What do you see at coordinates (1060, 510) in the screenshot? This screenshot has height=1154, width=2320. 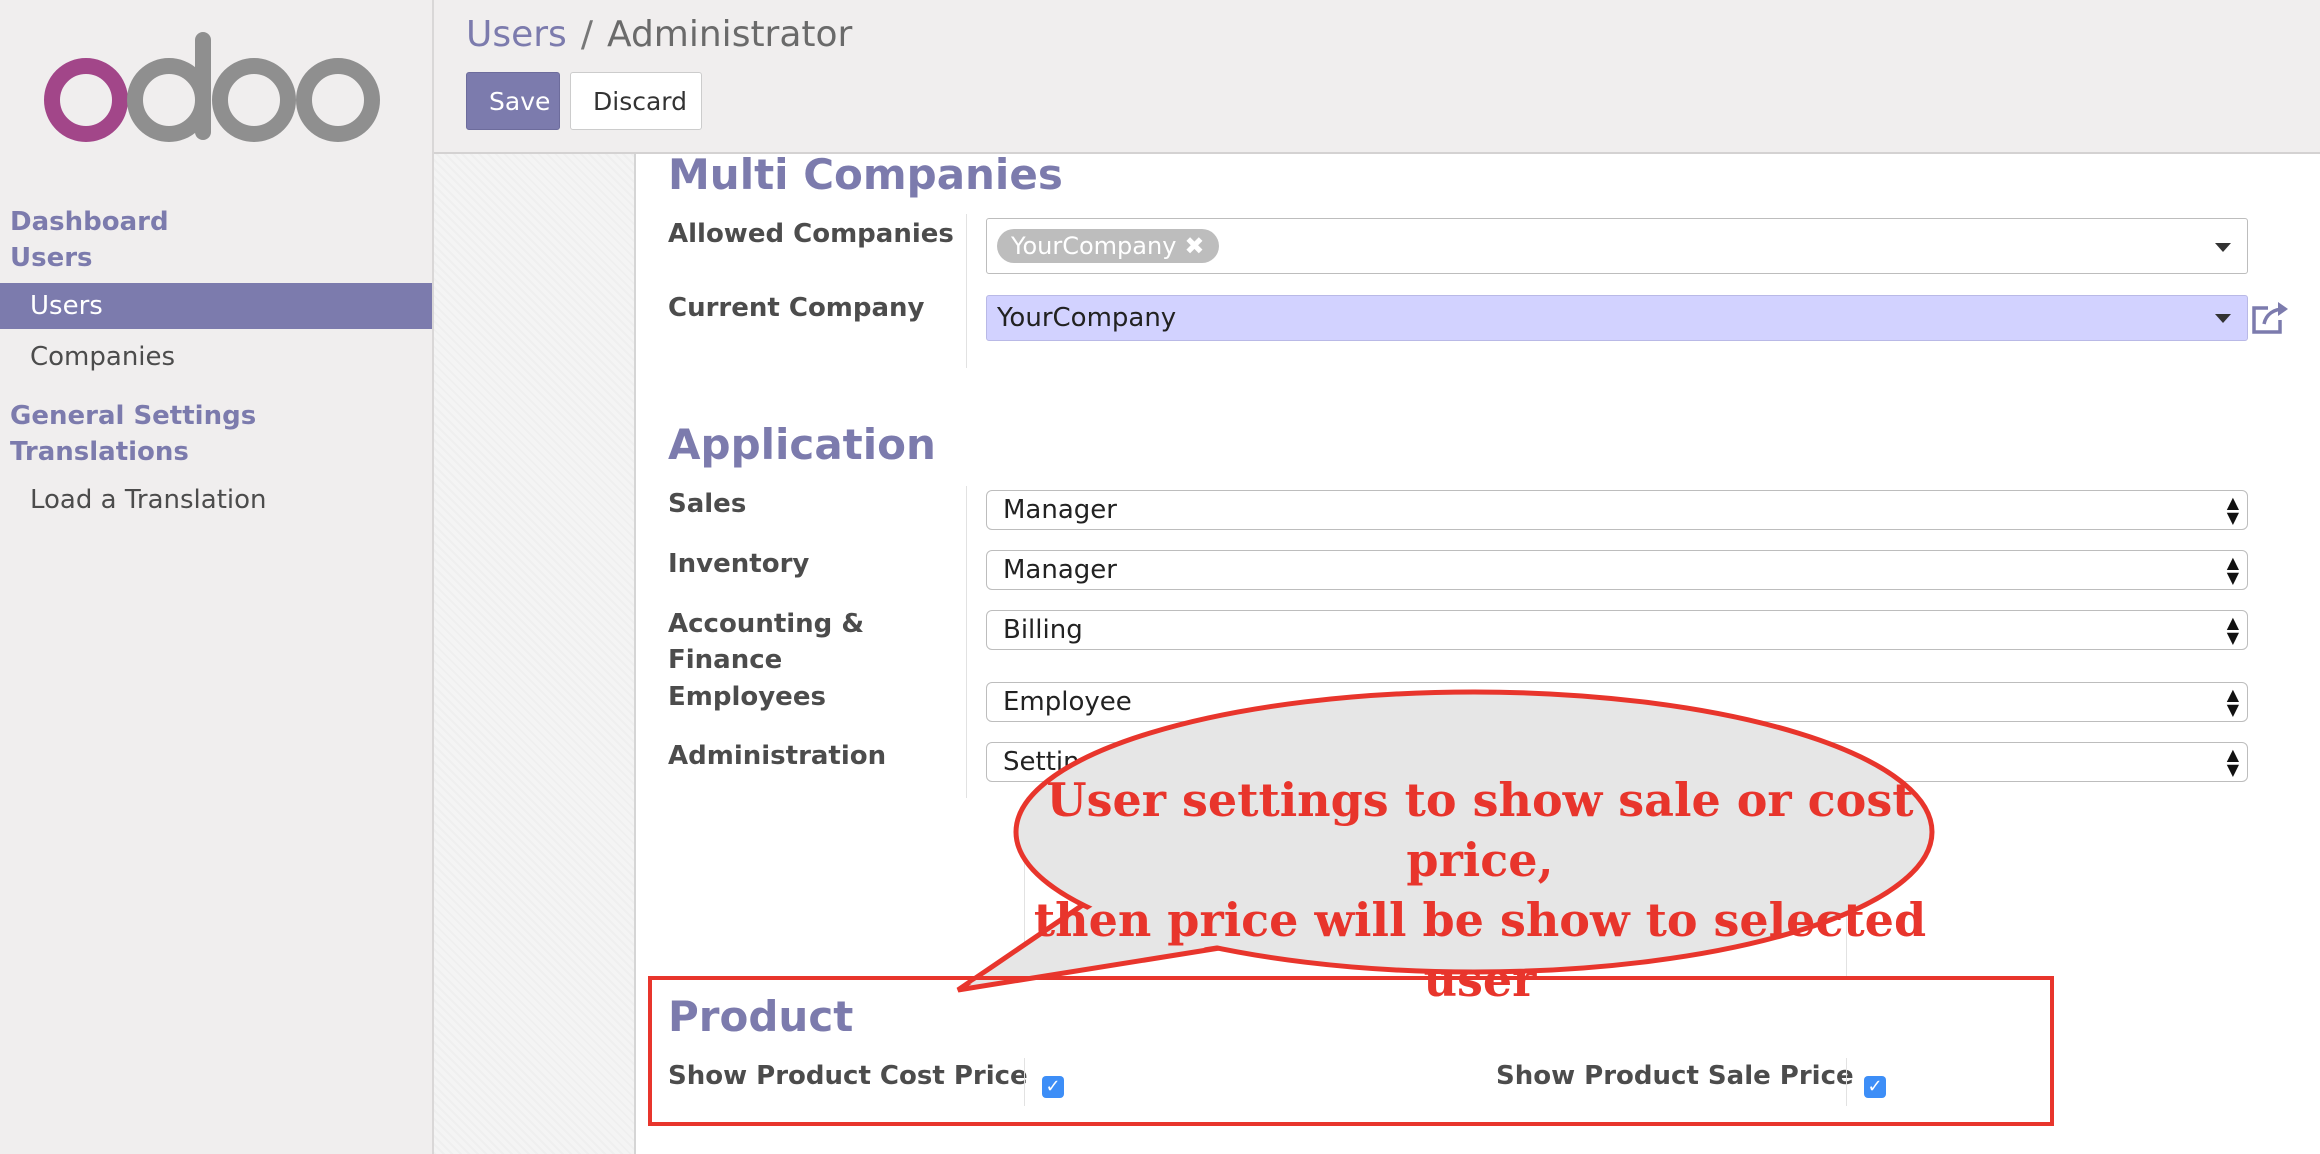 I see `sales-value: Manager` at bounding box center [1060, 510].